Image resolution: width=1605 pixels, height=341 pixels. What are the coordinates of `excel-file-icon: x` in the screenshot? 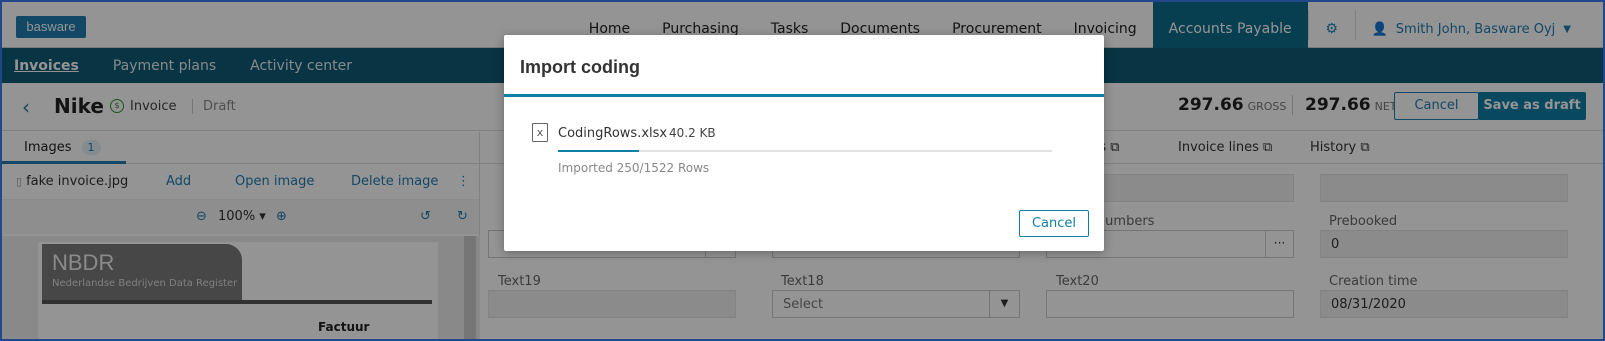 It's located at (540, 132).